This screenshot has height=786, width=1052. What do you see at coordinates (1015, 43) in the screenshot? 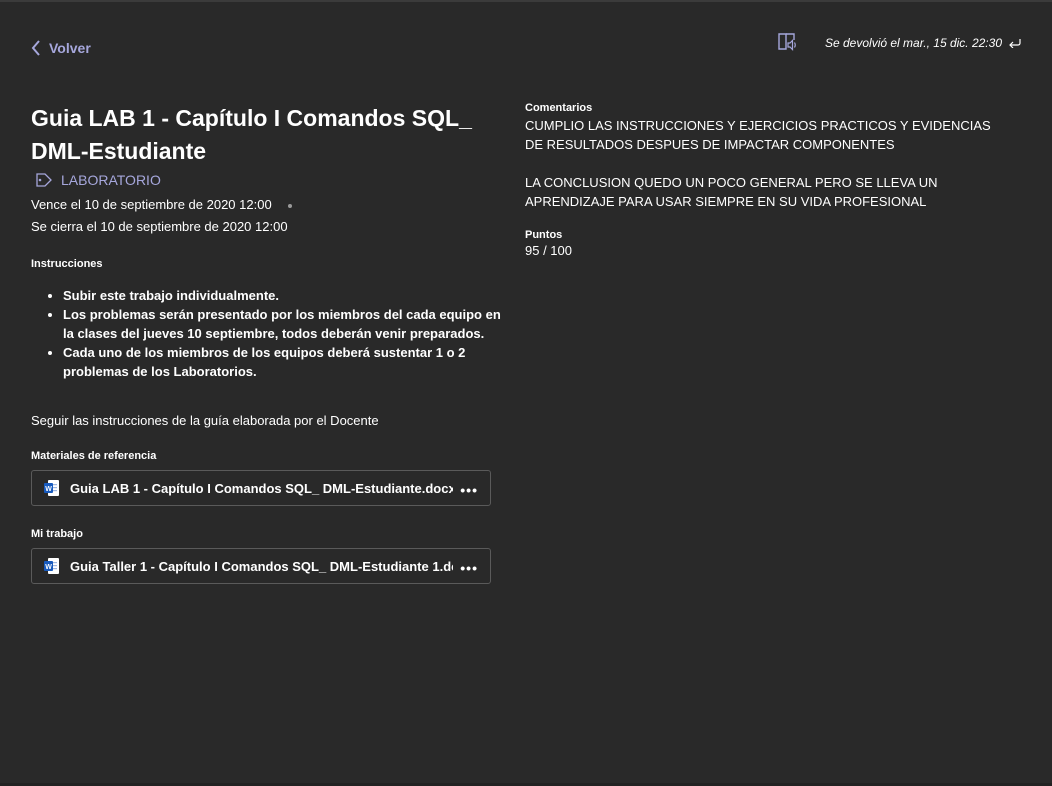
I see `return-arrow-icon` at bounding box center [1015, 43].